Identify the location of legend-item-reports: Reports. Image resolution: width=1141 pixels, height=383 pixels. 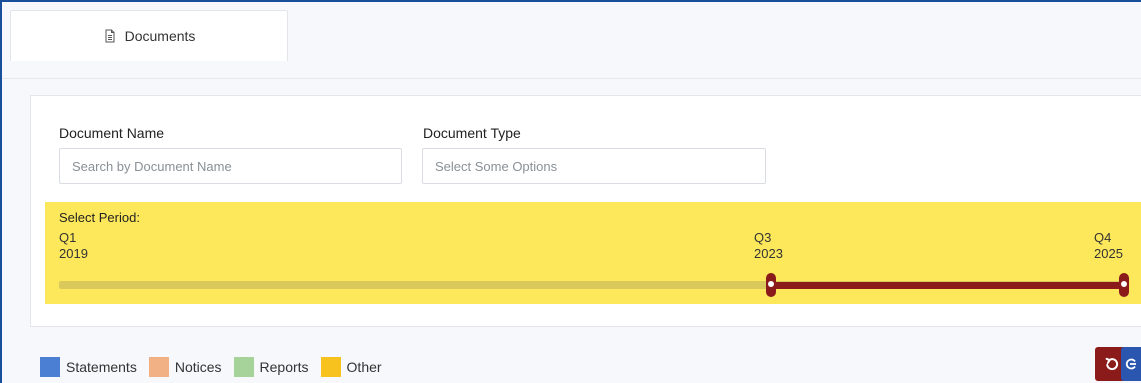
(271, 367).